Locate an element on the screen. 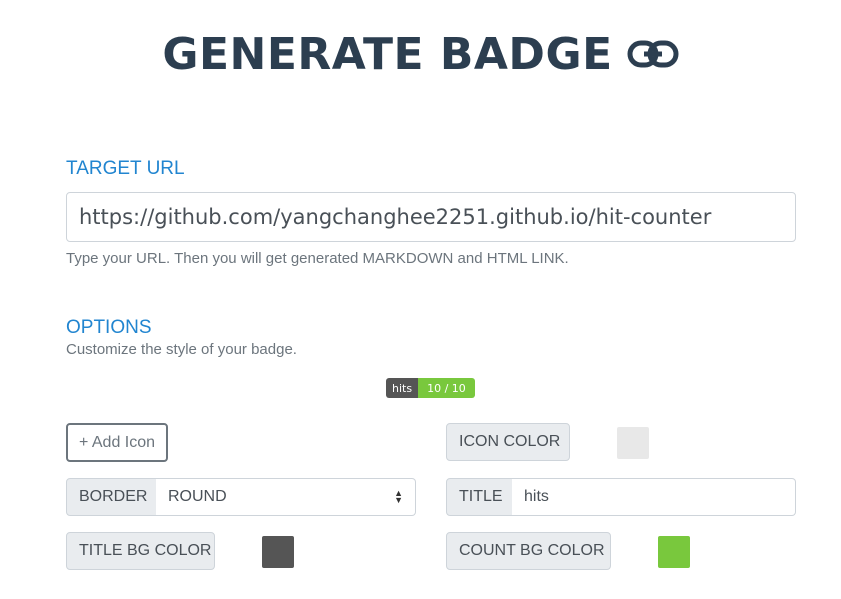 This screenshot has width=841, height=599. border-select-value: ROUND is located at coordinates (197, 496).